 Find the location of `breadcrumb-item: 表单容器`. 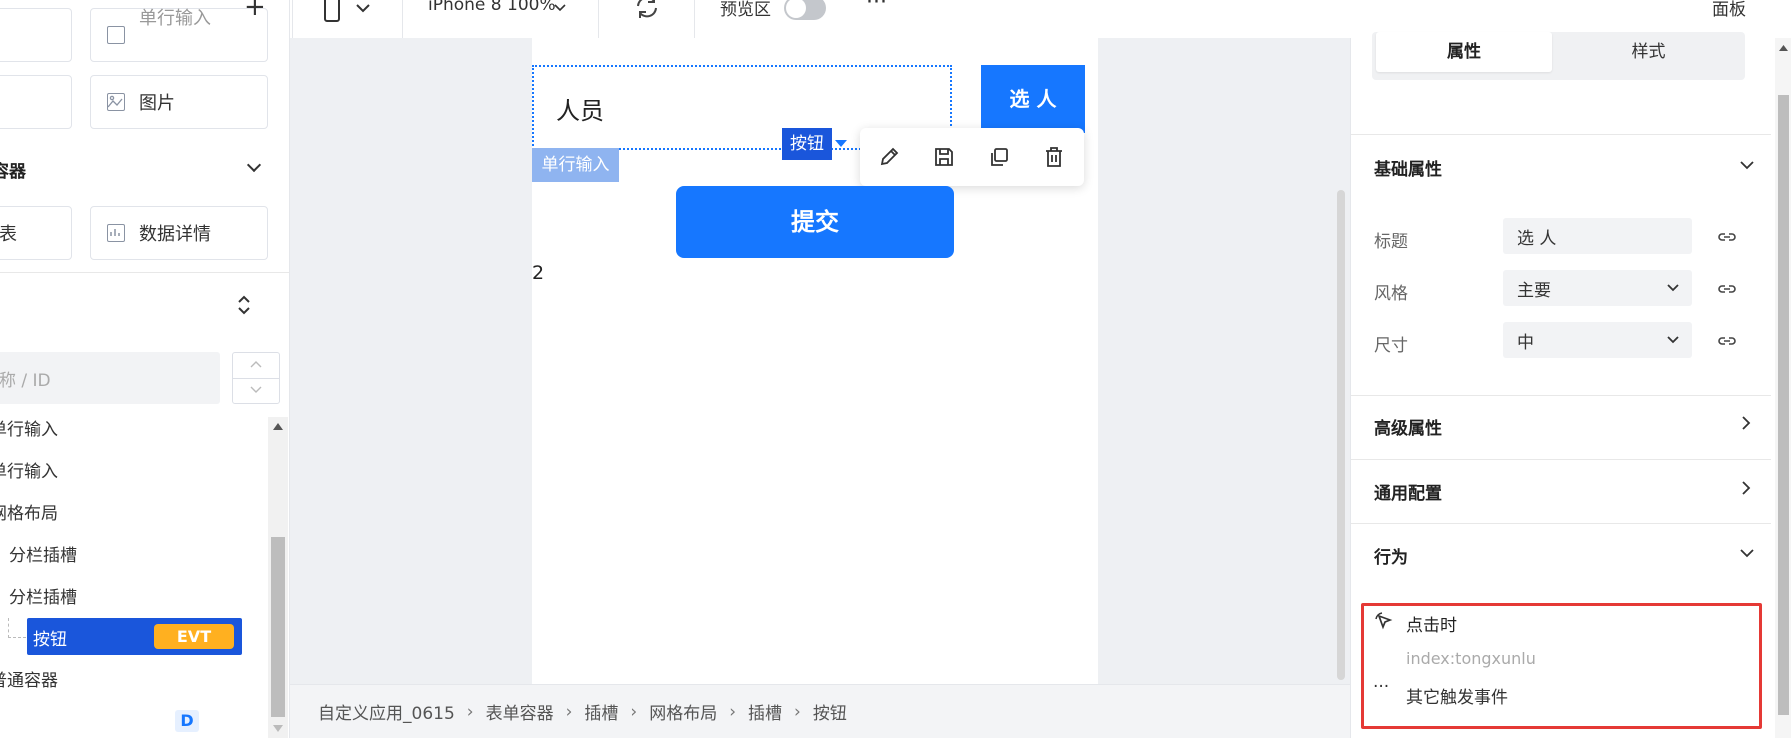

breadcrumb-item: 表单容器 is located at coordinates (520, 711).